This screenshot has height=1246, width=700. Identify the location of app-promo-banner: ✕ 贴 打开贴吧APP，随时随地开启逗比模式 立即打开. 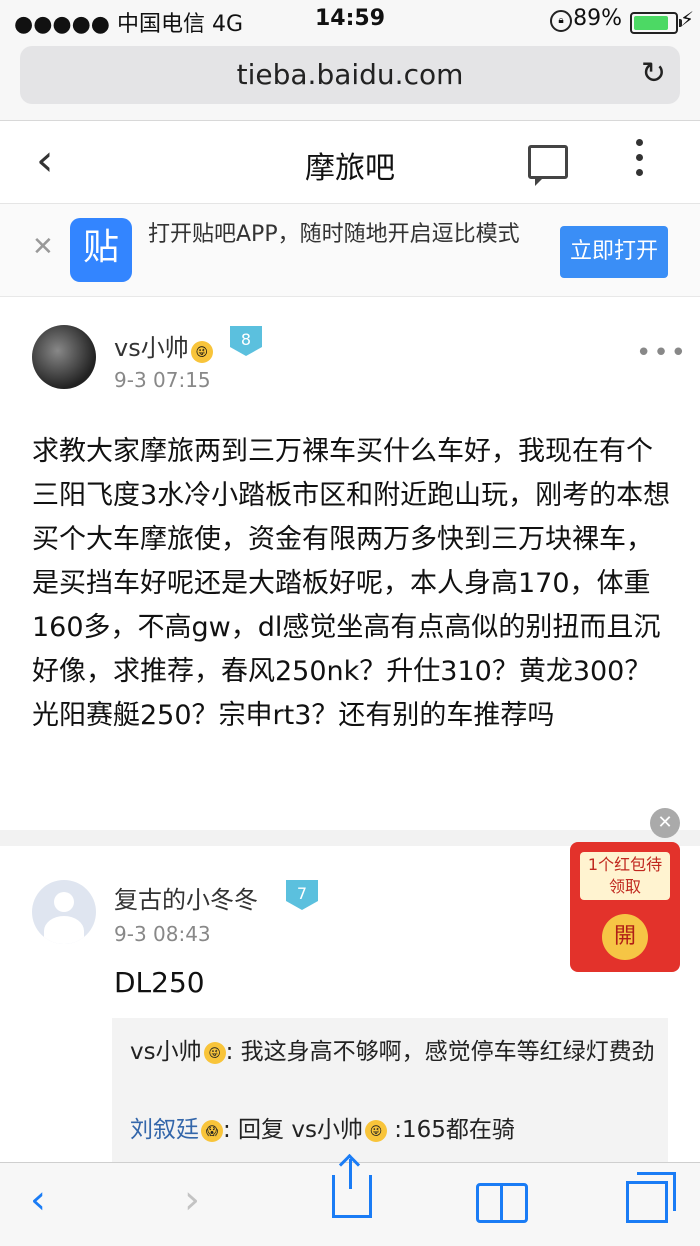
(350, 250).